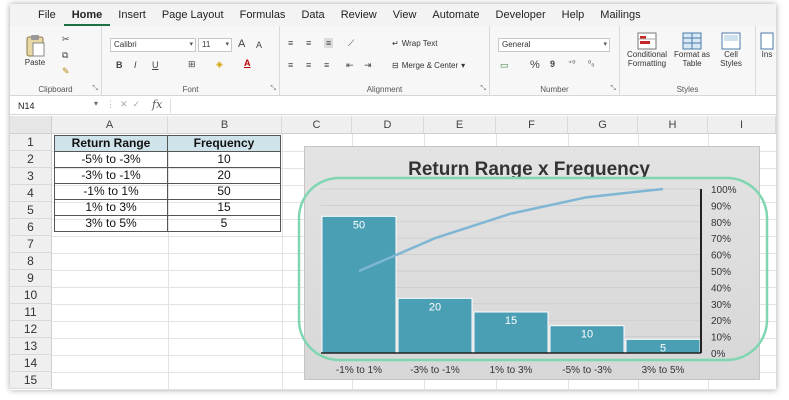 This screenshot has height=400, width=789. Describe the element at coordinates (532, 125) in the screenshot. I see `column-header-f: F` at that location.